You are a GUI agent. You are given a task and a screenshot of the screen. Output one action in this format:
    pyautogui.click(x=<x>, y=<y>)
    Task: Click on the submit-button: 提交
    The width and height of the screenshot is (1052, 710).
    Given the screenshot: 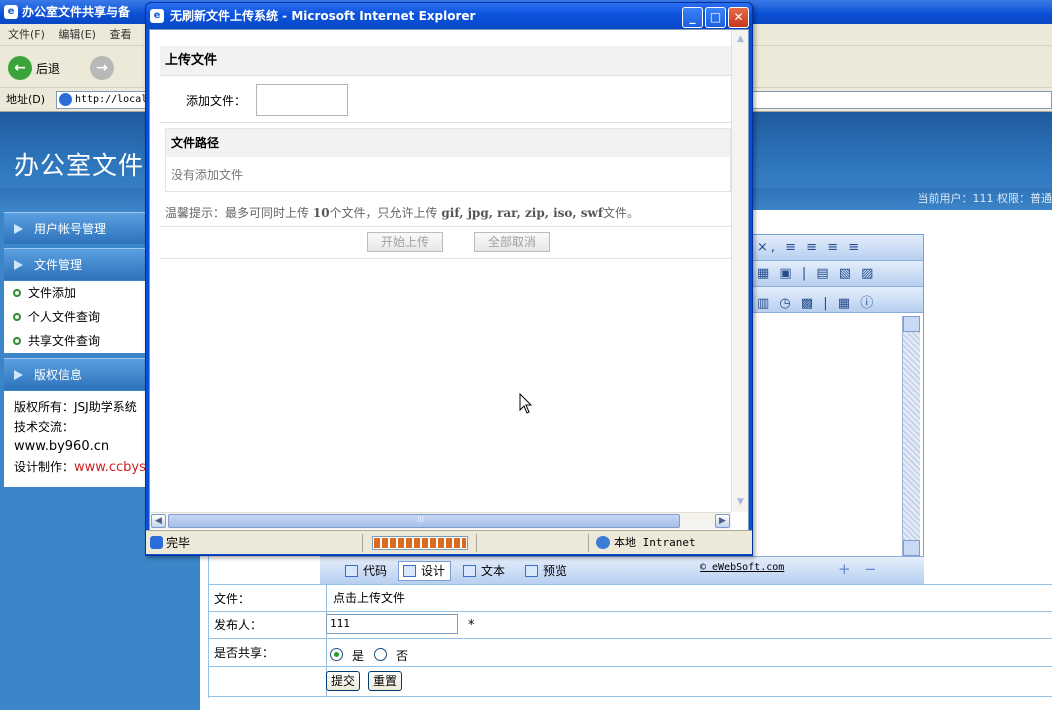 What is the action you would take?
    pyautogui.click(x=343, y=681)
    